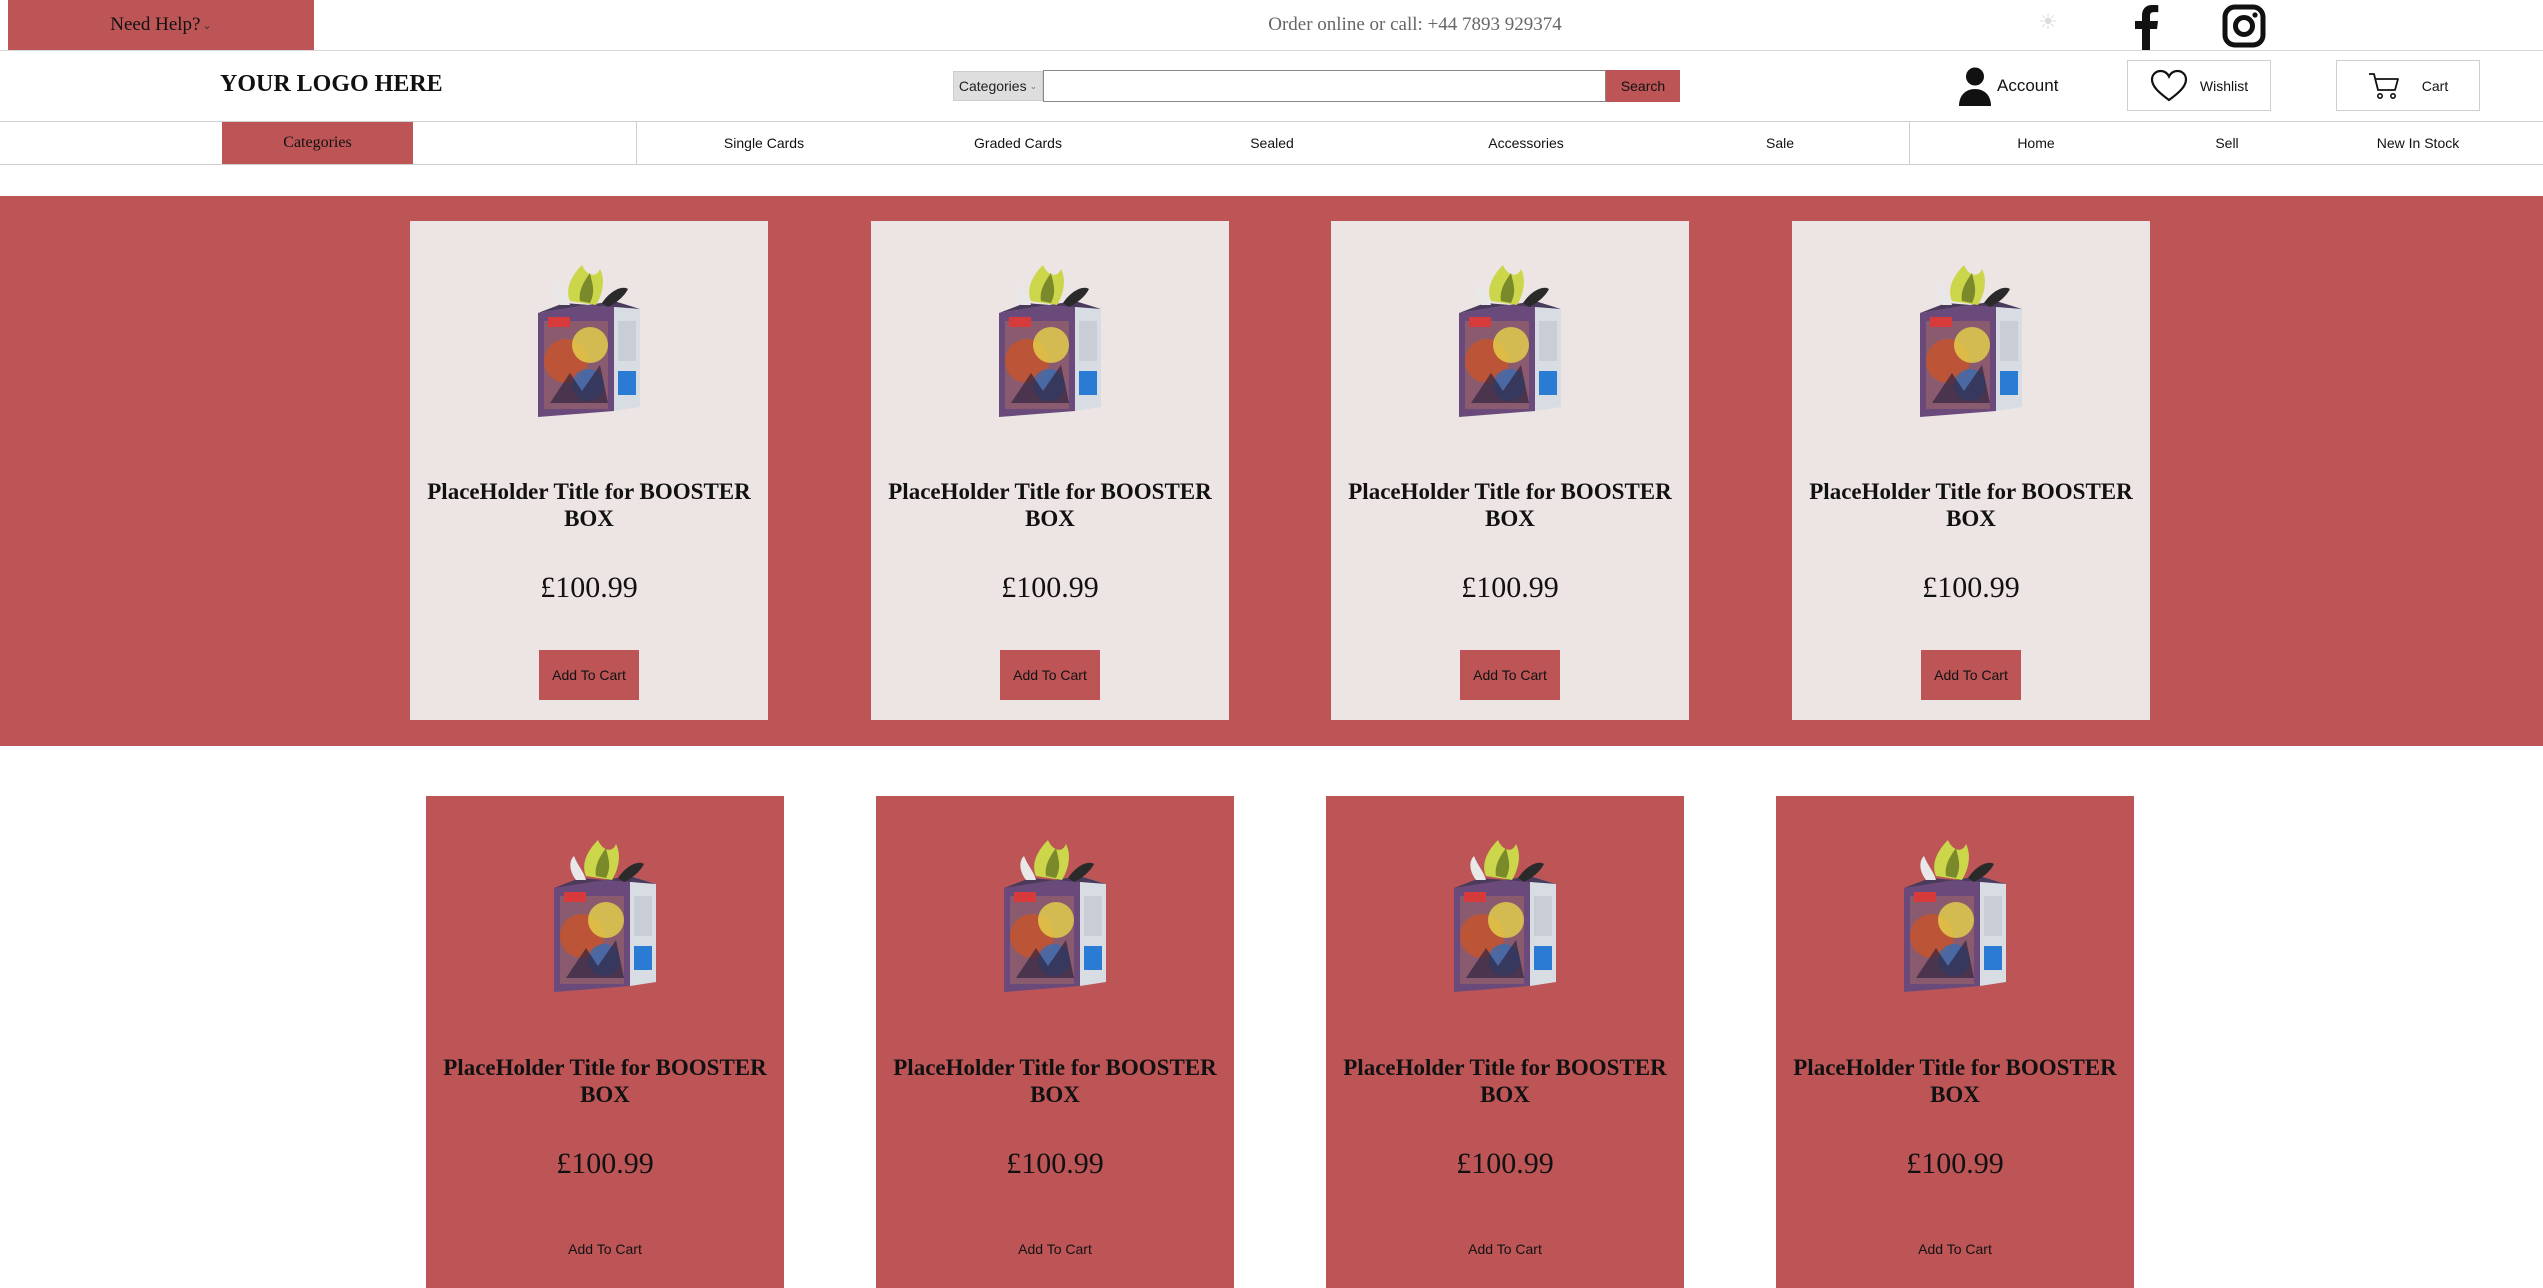 This screenshot has height=1288, width=2543. What do you see at coordinates (992, 86) in the screenshot?
I see `search-category-label: Categories` at bounding box center [992, 86].